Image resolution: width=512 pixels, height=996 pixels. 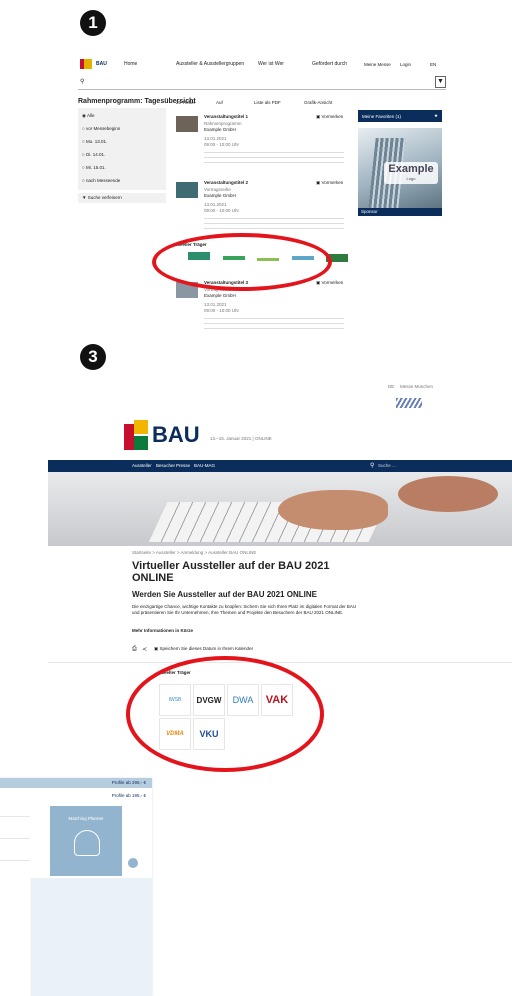 What do you see at coordinates (223, 123) in the screenshot?
I see `event-sub: Rahmenprogramm` at bounding box center [223, 123].